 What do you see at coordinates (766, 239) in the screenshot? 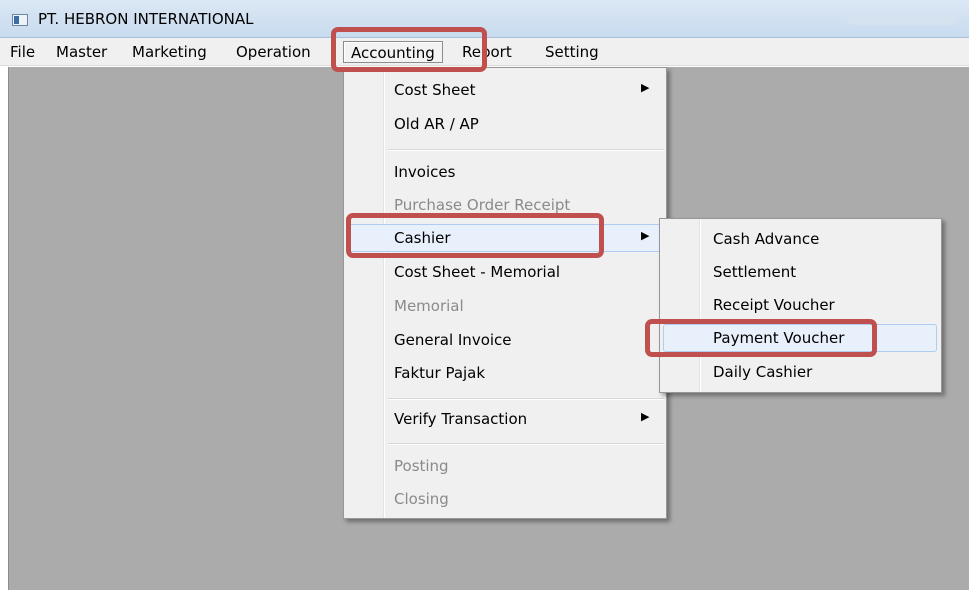
I see `menu-item-label: Cash Advance` at bounding box center [766, 239].